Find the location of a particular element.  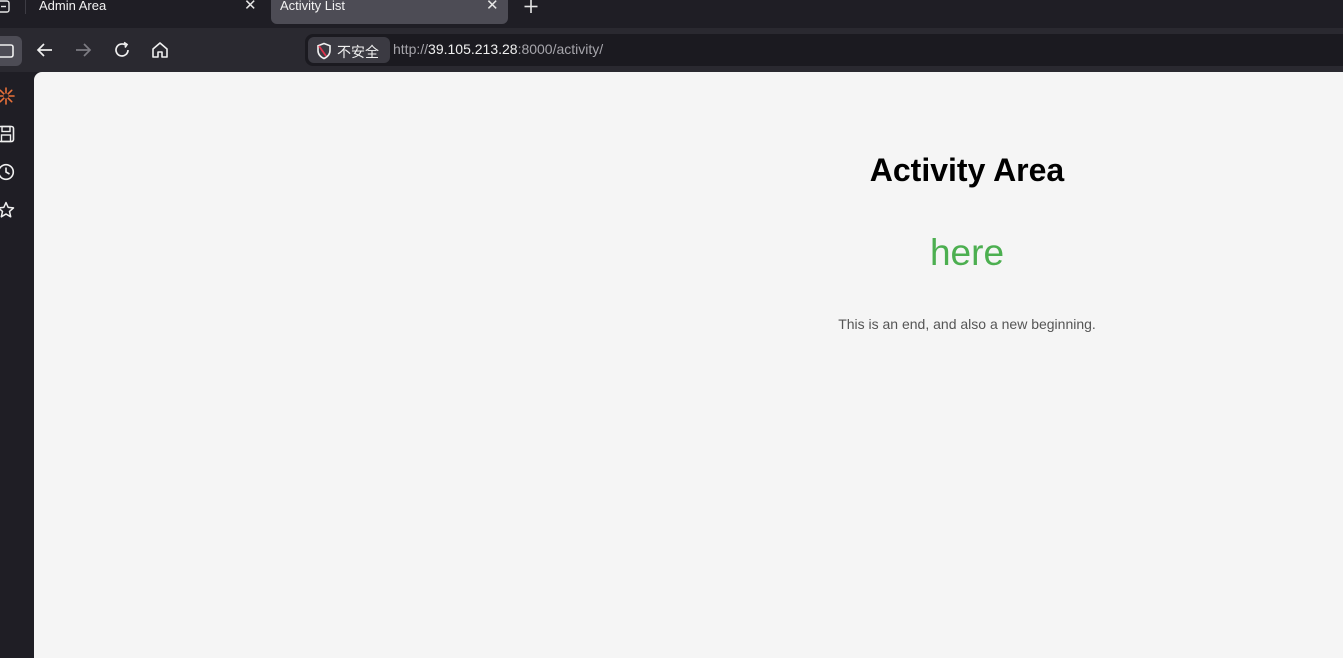

arrow-left-icon is located at coordinates (45, 50).